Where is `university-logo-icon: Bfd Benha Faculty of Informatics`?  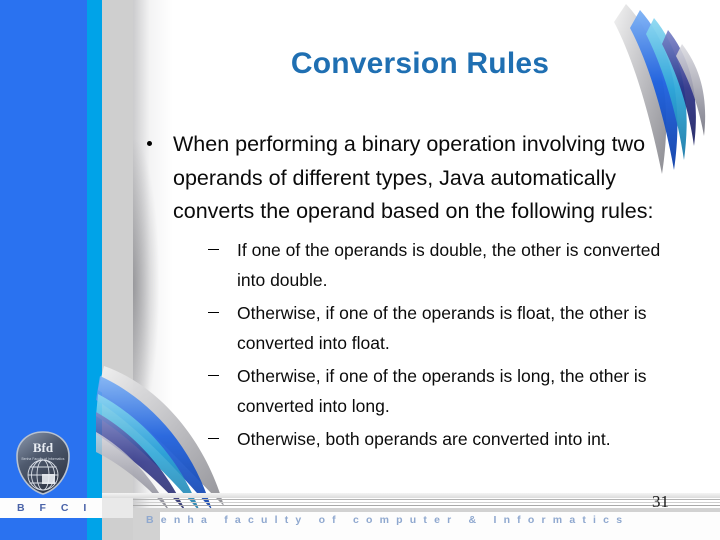
university-logo-icon: Bfd Benha Faculty of Informatics is located at coordinates (43, 463).